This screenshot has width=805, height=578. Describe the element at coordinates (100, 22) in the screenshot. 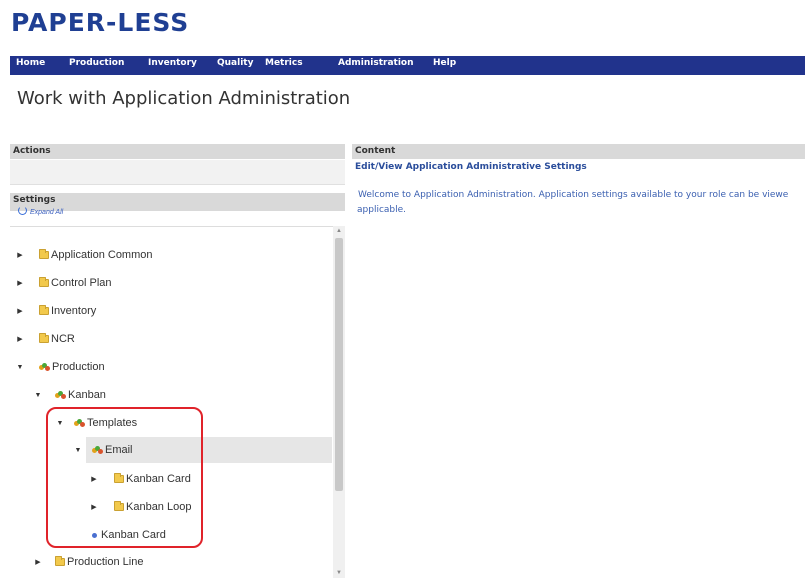

I see `app-logo: PAPER-LESS` at that location.